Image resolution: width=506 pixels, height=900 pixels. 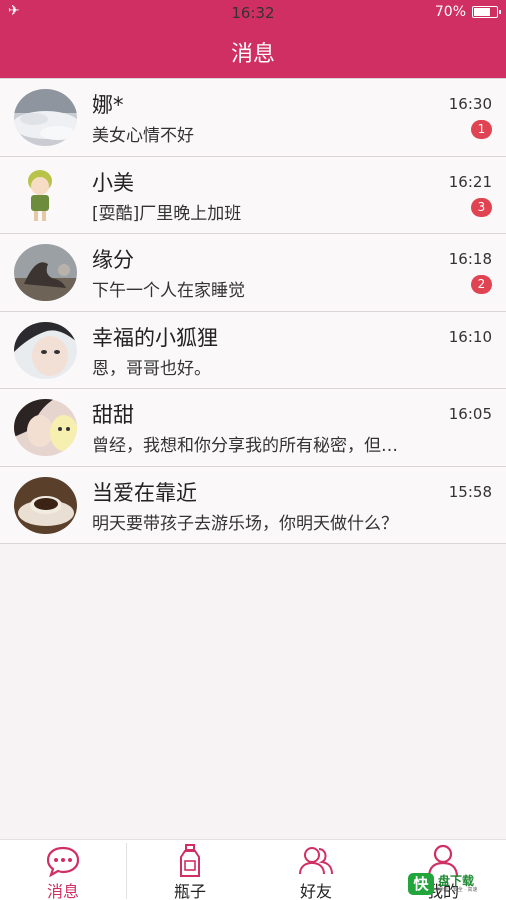 What do you see at coordinates (470, 336) in the screenshot?
I see `message-time: 16:10` at bounding box center [470, 336].